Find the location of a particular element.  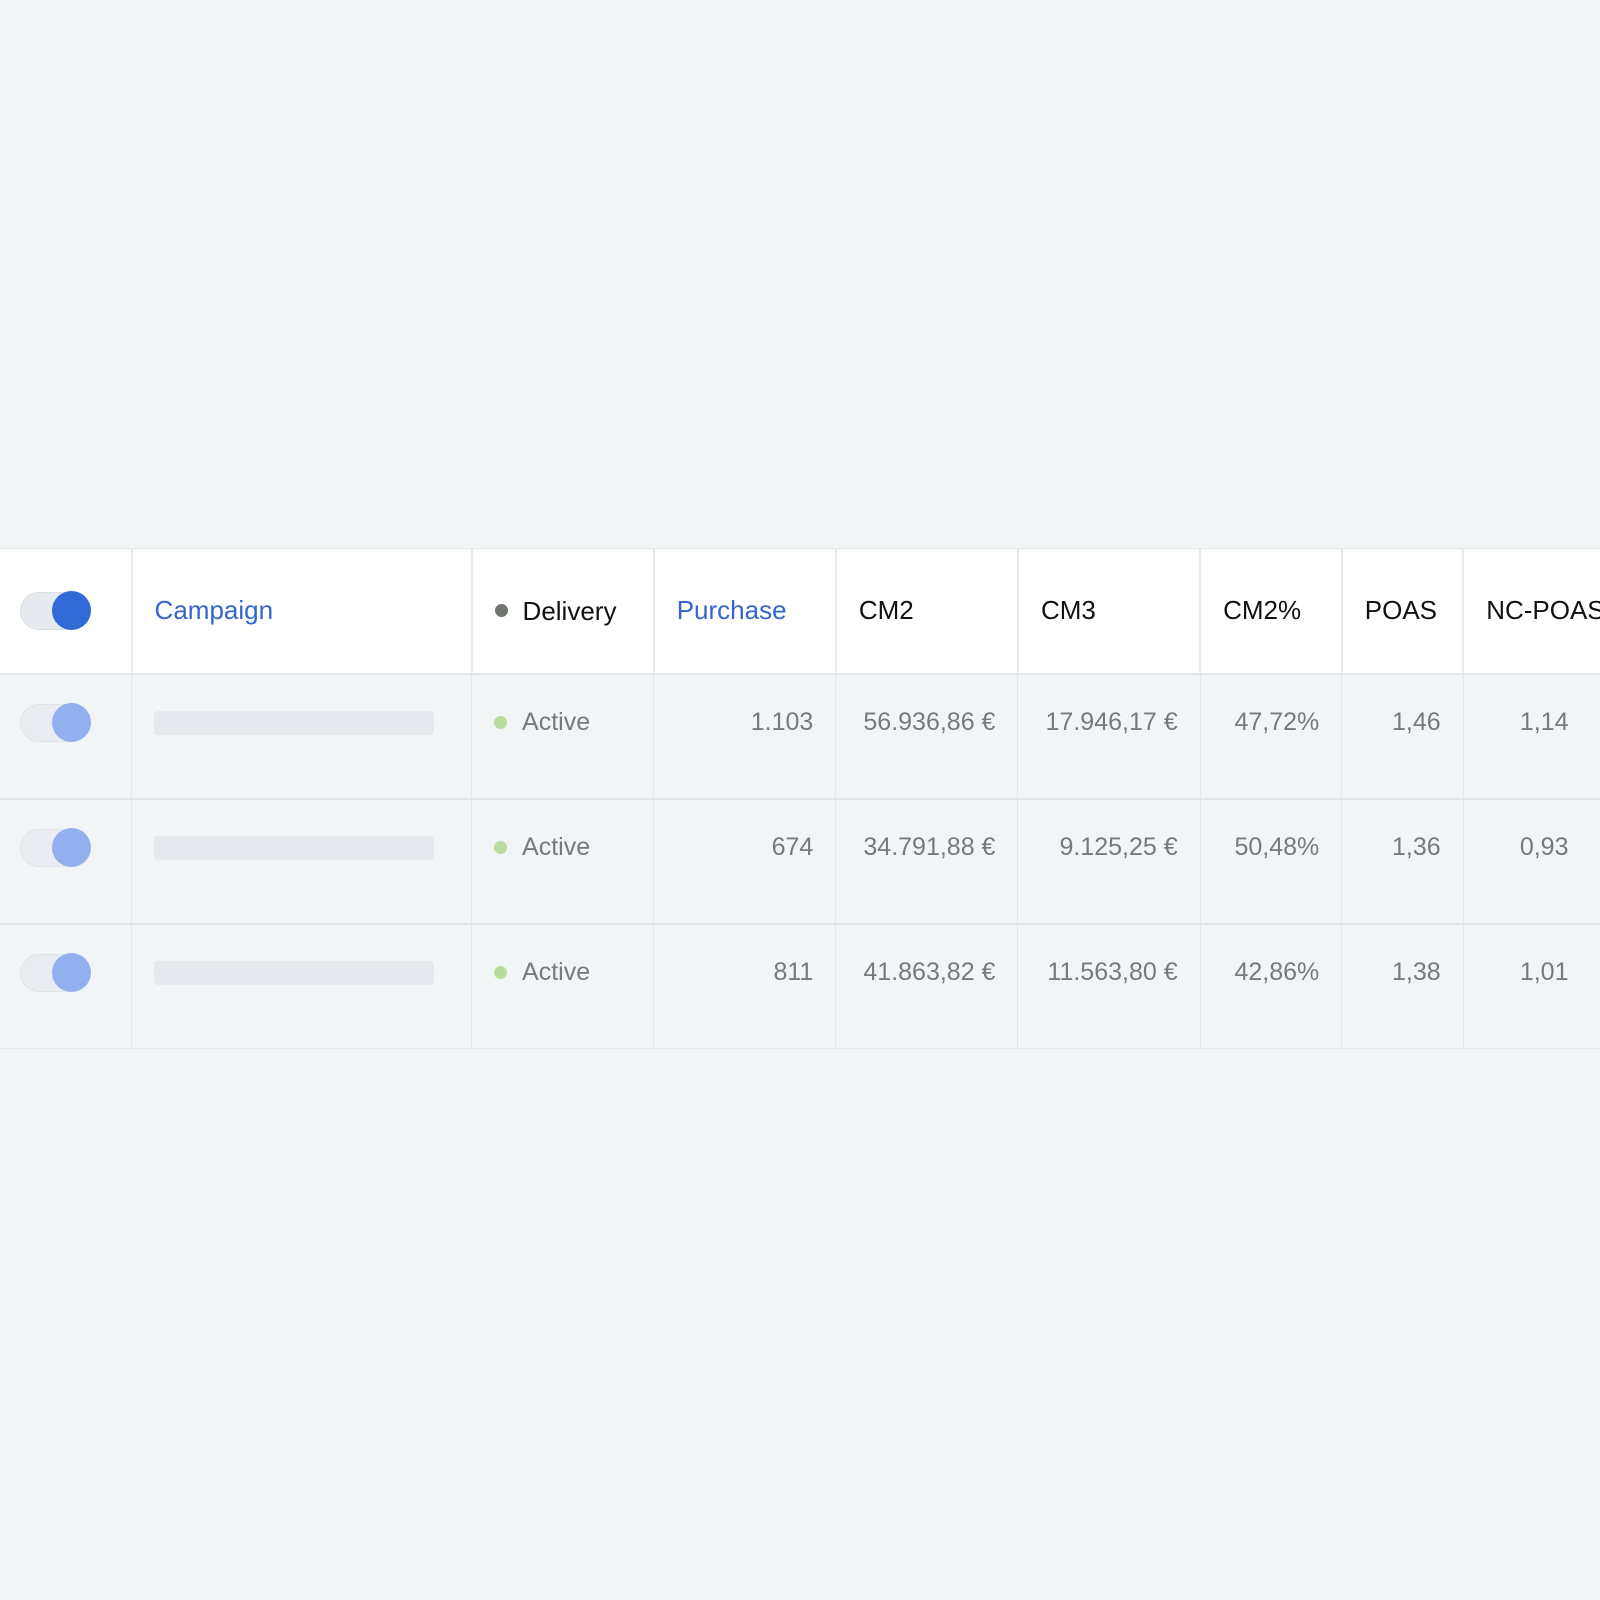

column-header-label: CM3 is located at coordinates (1068, 610).